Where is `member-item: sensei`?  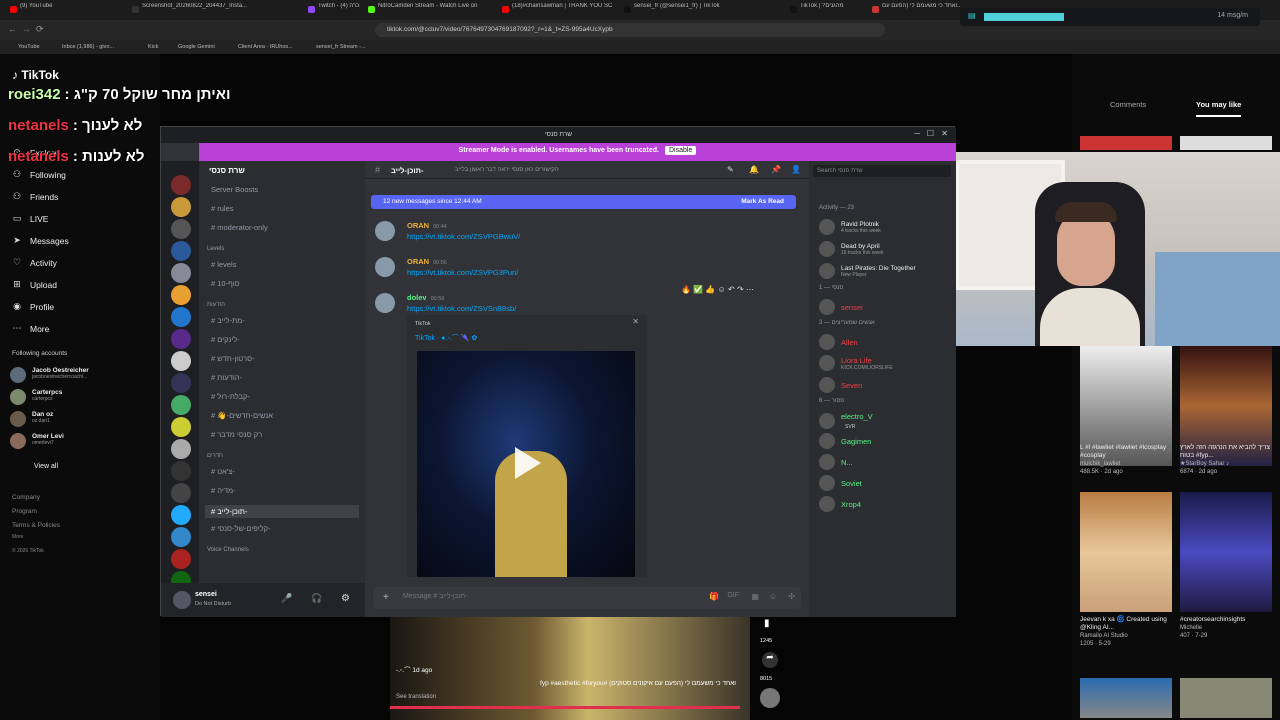
member-item: sensei is located at coordinates (841, 307).